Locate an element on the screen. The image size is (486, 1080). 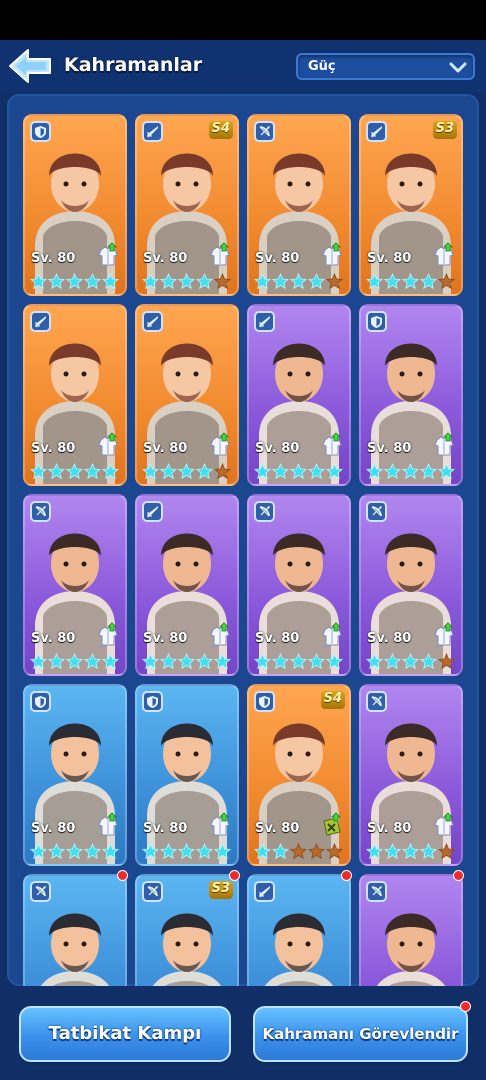
back-button is located at coordinates (30, 66).